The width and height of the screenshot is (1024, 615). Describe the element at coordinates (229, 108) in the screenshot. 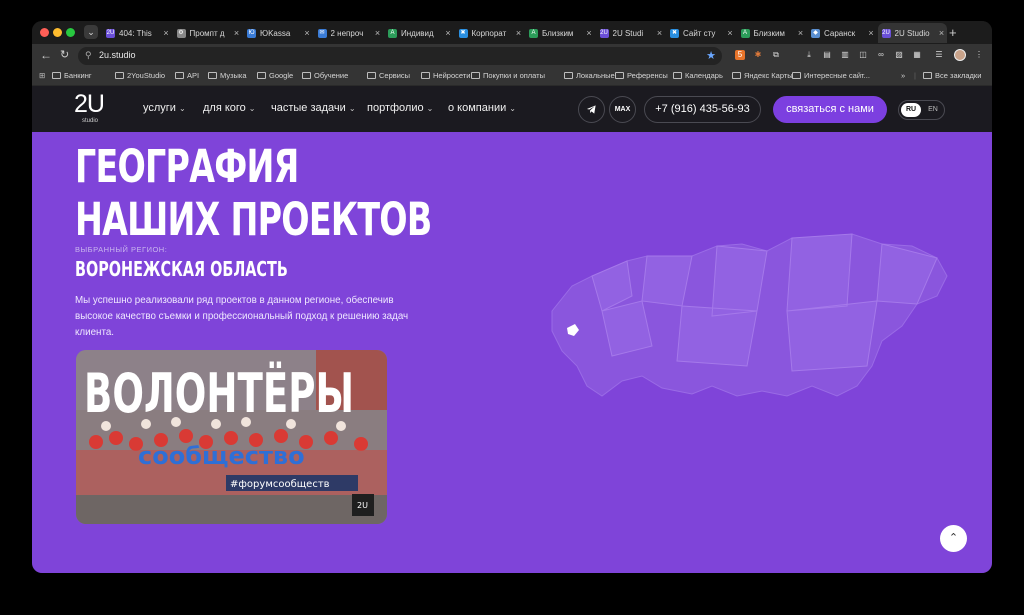

I see `menu-item-for-whom: для кого ⌄` at that location.